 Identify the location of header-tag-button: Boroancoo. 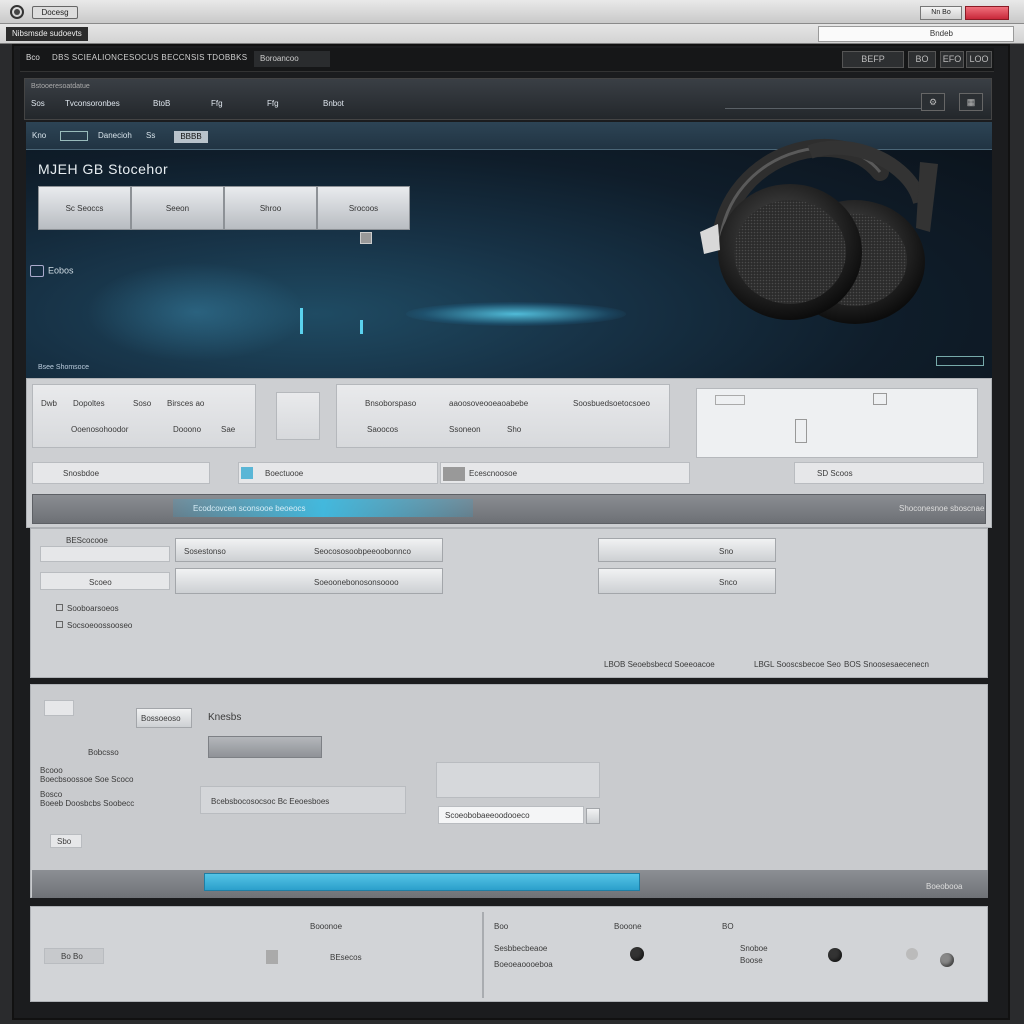
(292, 59).